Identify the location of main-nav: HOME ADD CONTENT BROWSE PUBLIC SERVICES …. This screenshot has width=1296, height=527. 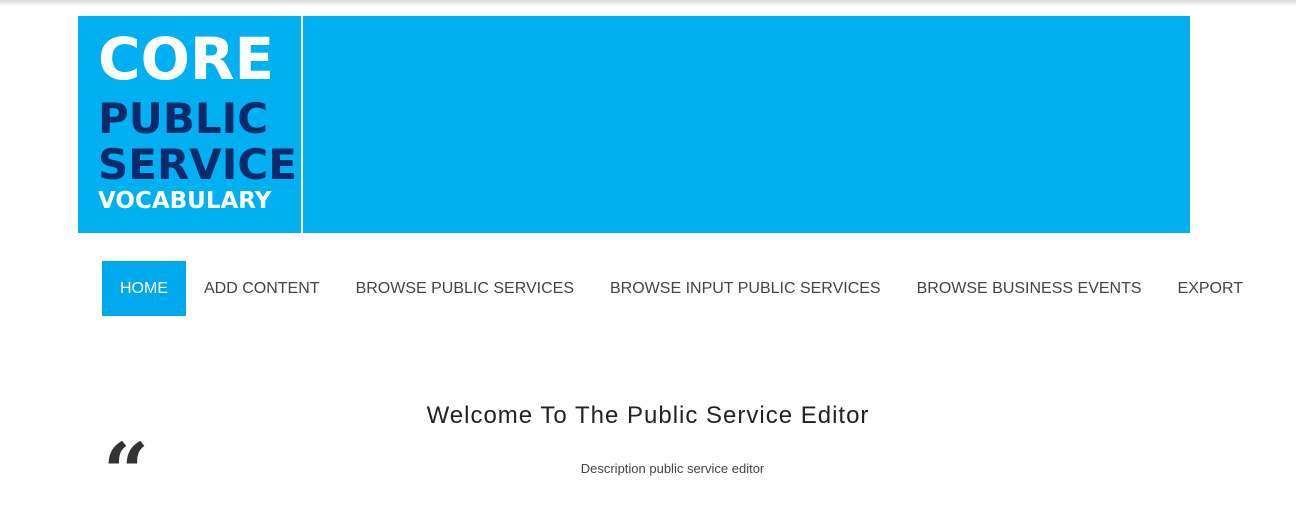
(681, 288).